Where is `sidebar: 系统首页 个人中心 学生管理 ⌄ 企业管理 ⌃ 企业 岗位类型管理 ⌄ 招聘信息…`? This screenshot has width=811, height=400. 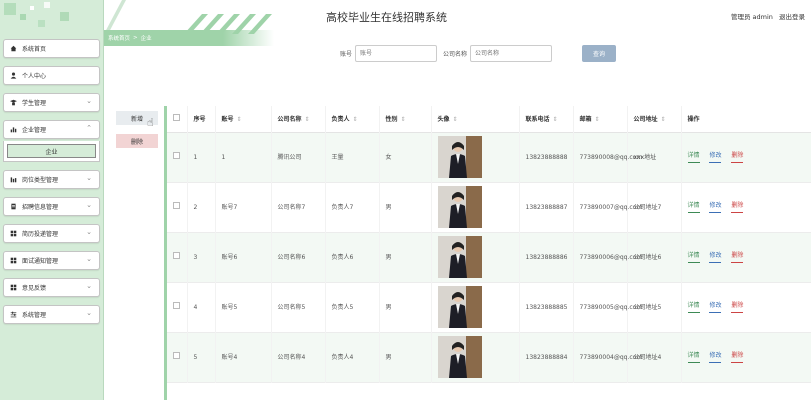
sidebar: 系统首页 个人中心 学生管理 ⌄ 企业管理 ⌃ 企业 岗位类型管理 ⌄ 招聘信息… is located at coordinates (52, 200).